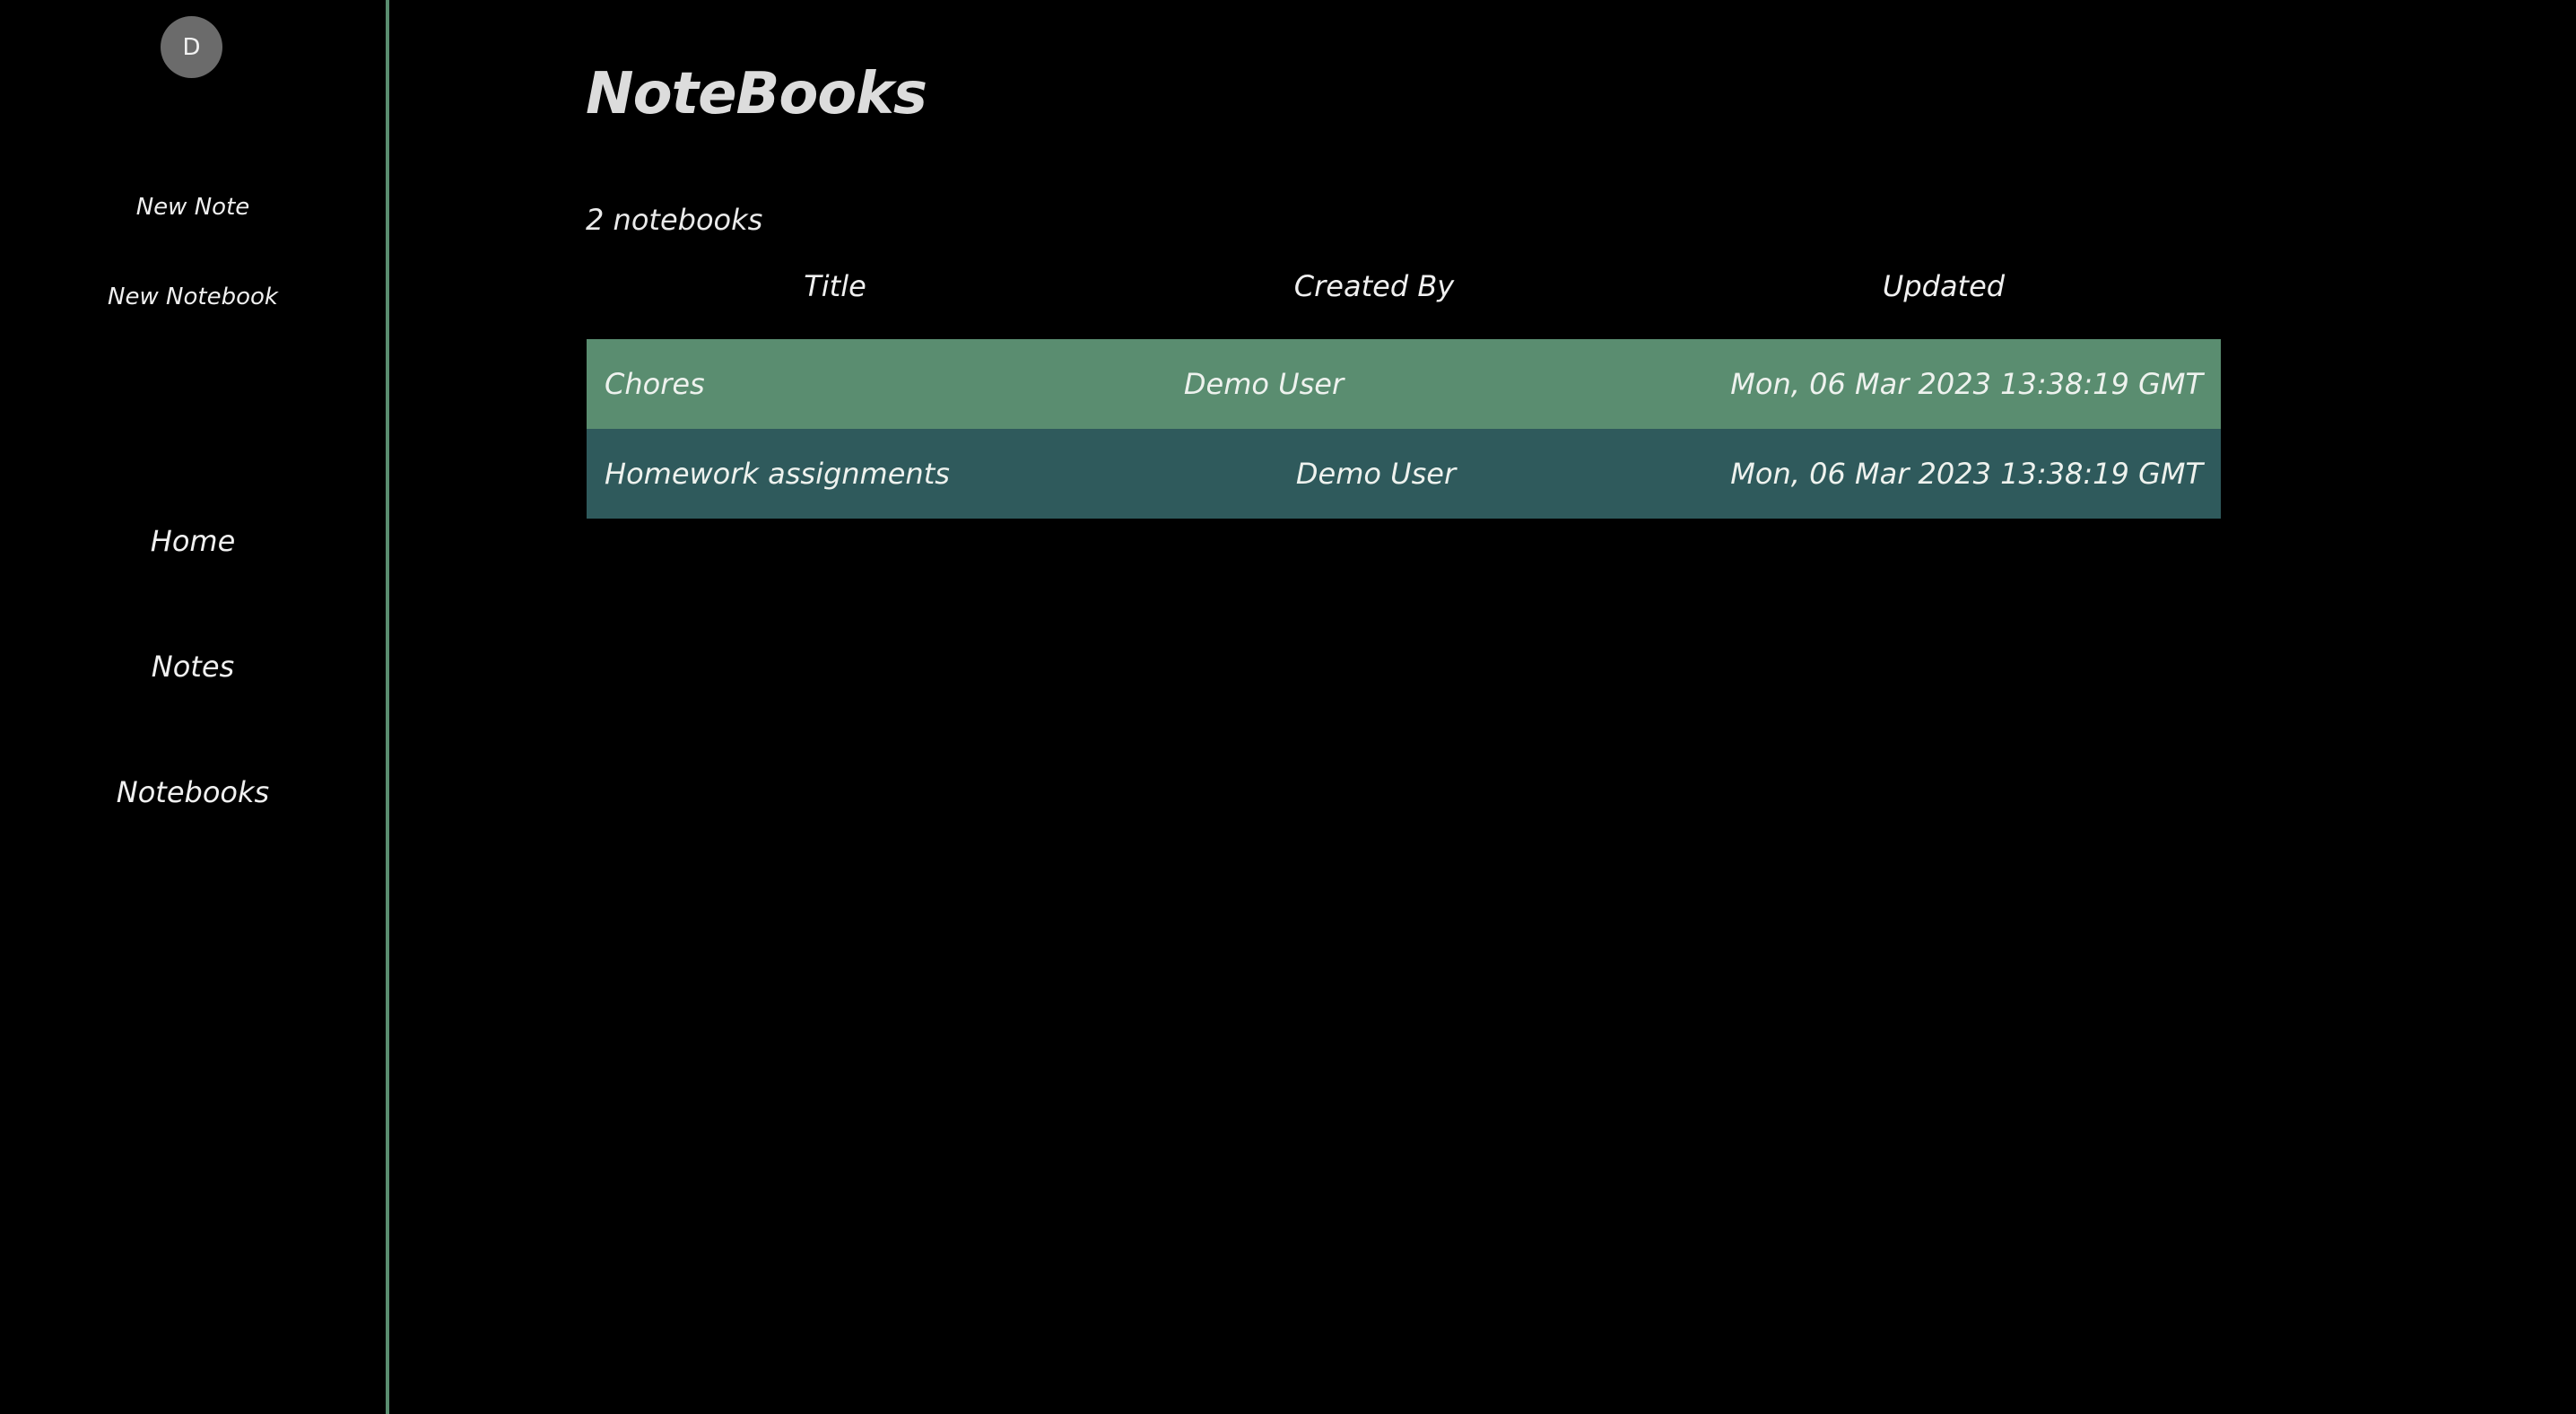  I want to click on column-header-updated: Updated, so click(1944, 286).